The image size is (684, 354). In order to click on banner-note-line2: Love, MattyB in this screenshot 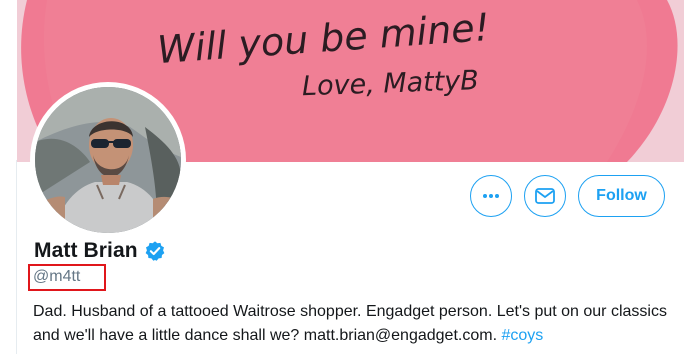, I will do `click(390, 83)`.